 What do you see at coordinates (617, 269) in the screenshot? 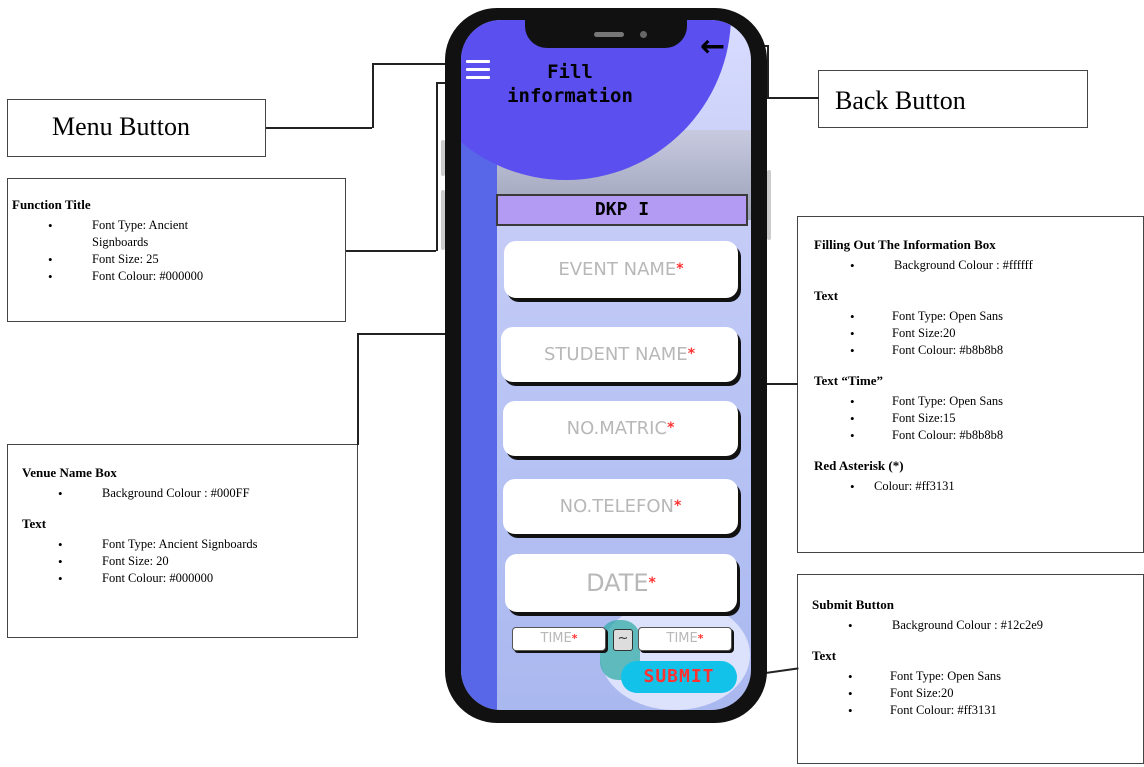
I see `field-placeholder: EVENT NAME` at bounding box center [617, 269].